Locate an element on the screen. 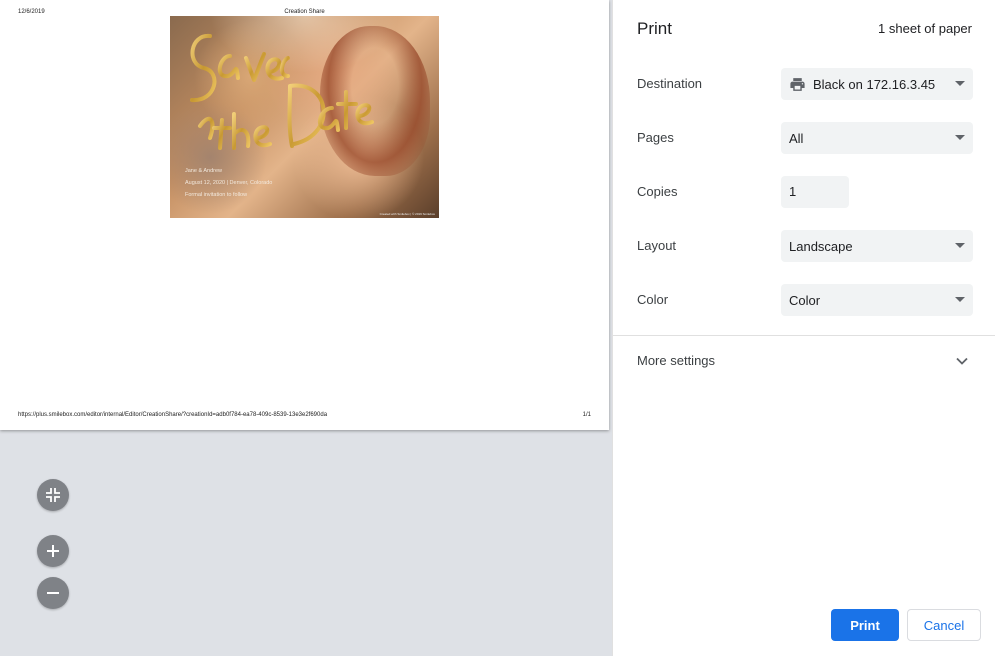 The height and width of the screenshot is (656, 995). pages-value: All is located at coordinates (796, 138).